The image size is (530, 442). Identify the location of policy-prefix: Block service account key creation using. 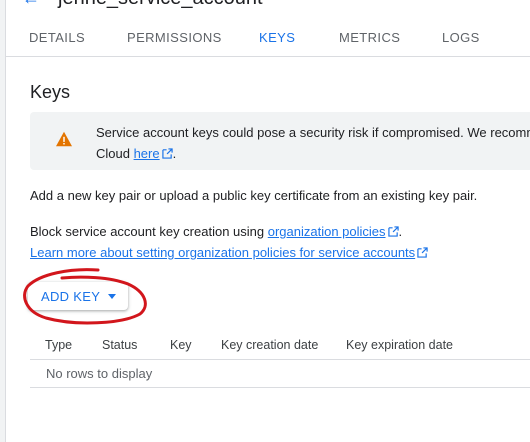
(149, 231).